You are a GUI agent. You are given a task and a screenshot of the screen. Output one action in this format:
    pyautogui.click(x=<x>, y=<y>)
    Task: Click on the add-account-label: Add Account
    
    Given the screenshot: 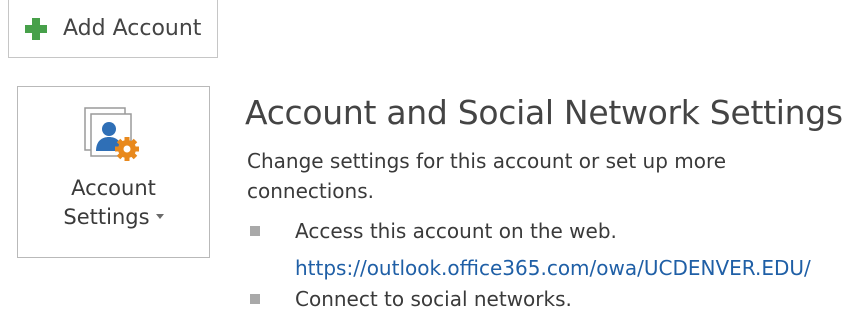 What is the action you would take?
    pyautogui.click(x=132, y=28)
    